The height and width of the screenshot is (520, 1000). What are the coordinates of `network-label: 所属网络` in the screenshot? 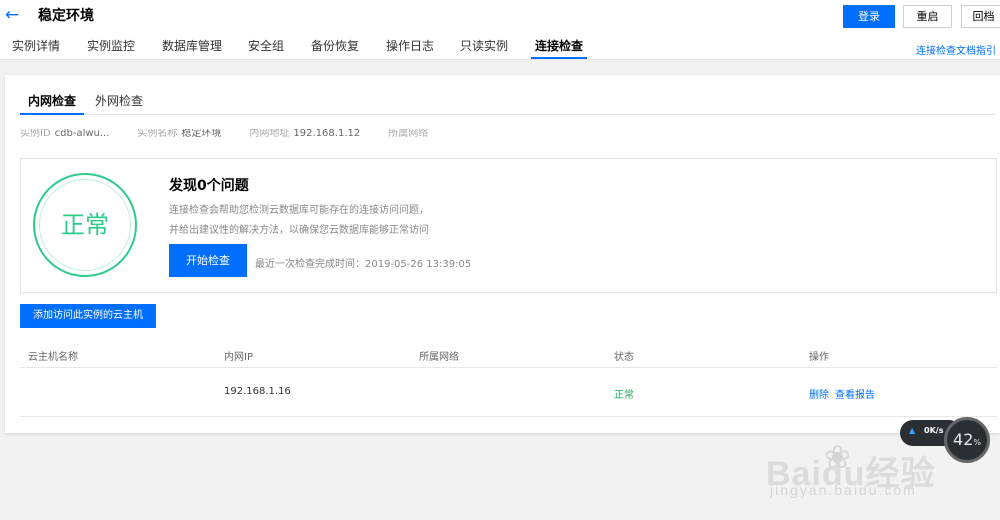 It's located at (408, 134).